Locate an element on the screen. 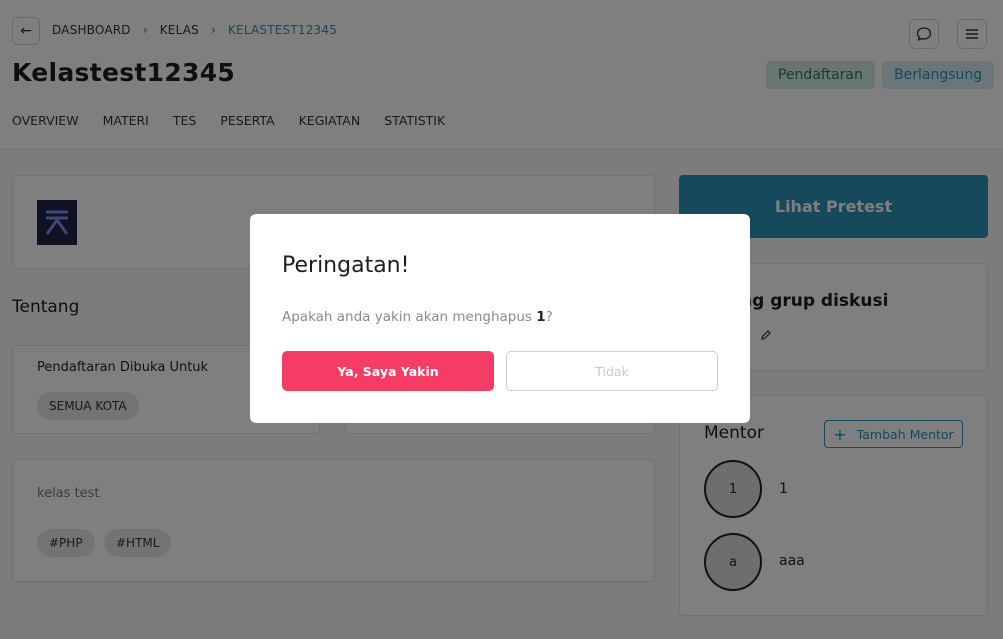  dialog-message: Apakah anda yakin akan menghapus 1? is located at coordinates (417, 317).